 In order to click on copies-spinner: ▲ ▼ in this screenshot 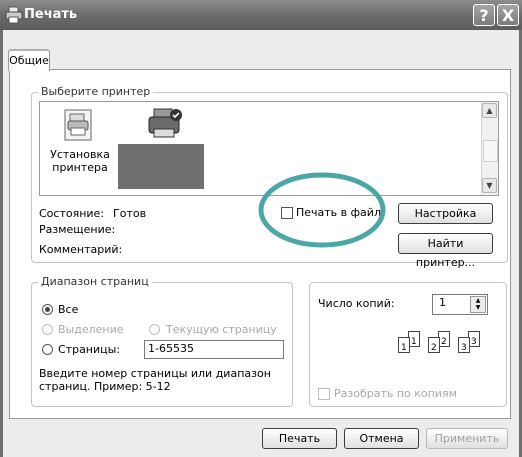, I will do `click(478, 304)`.